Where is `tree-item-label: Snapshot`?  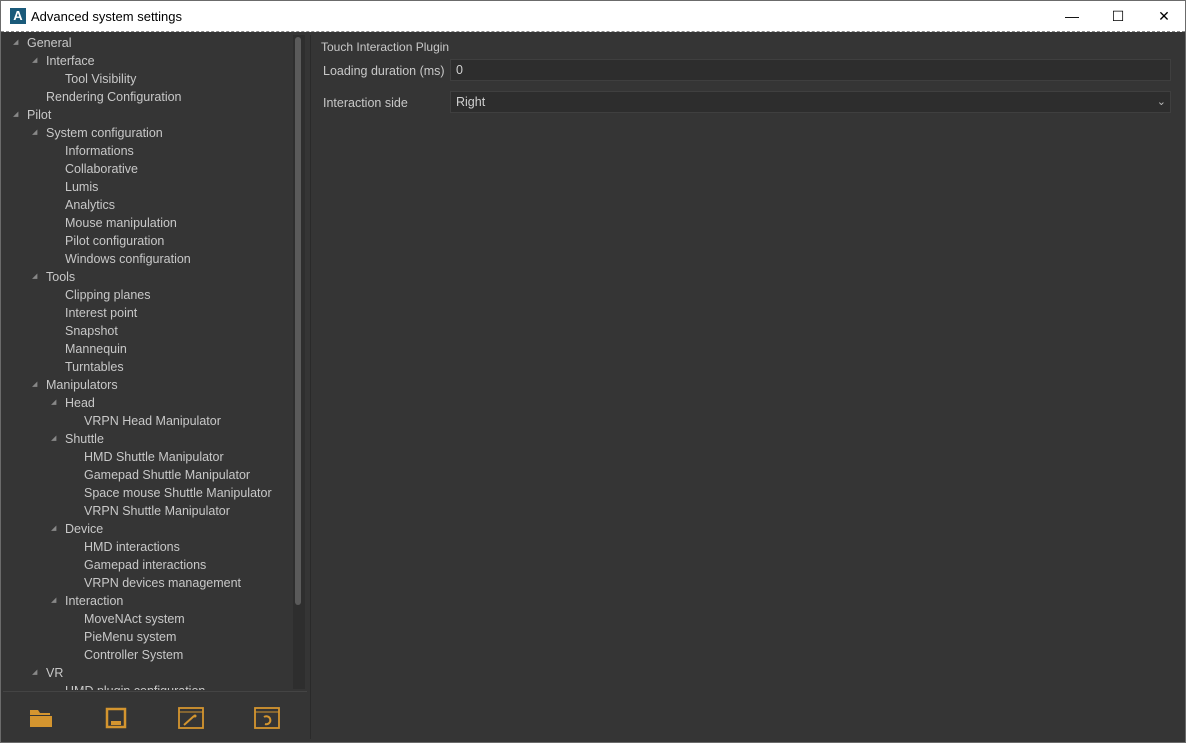 tree-item-label: Snapshot is located at coordinates (91, 331).